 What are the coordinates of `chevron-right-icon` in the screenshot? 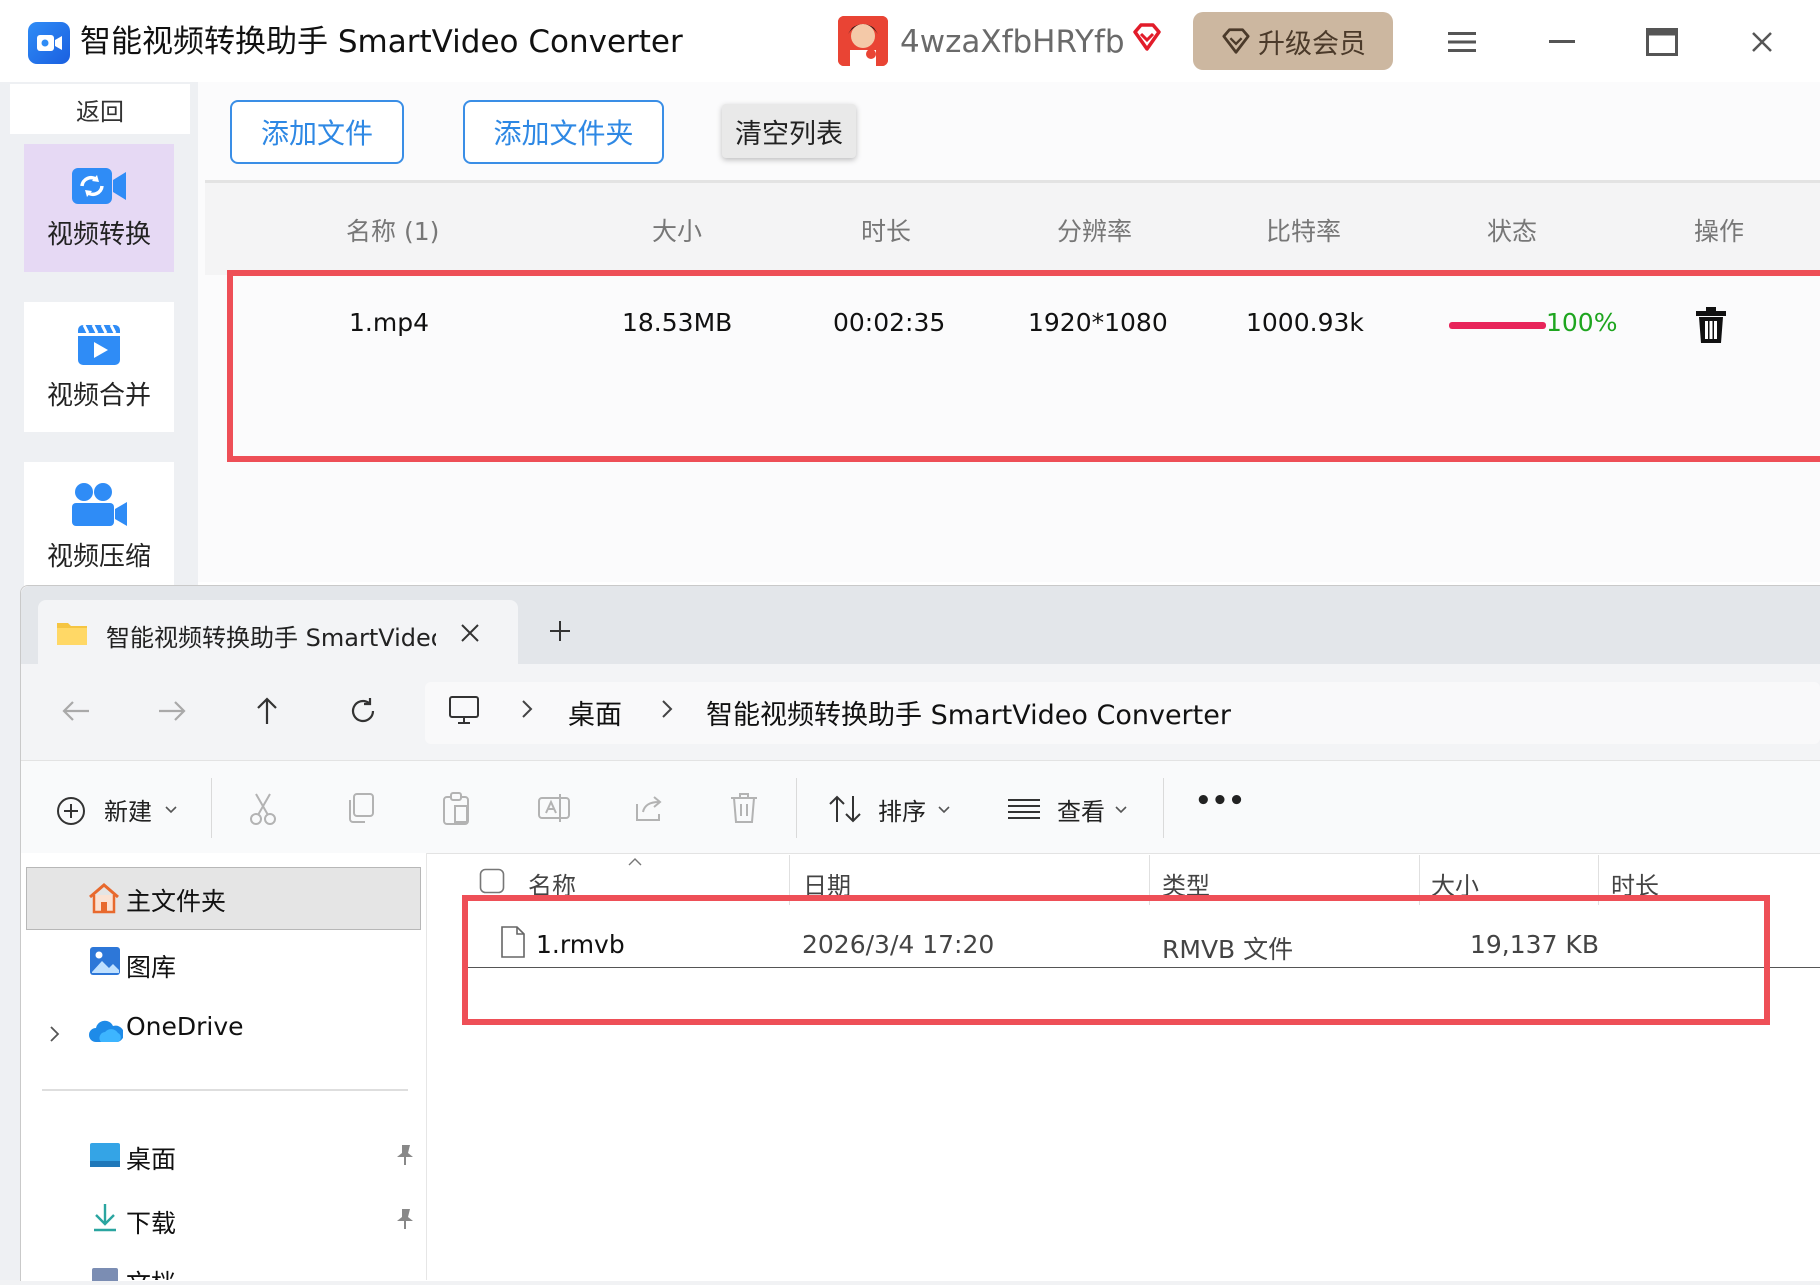 It's located at (55, 1036).